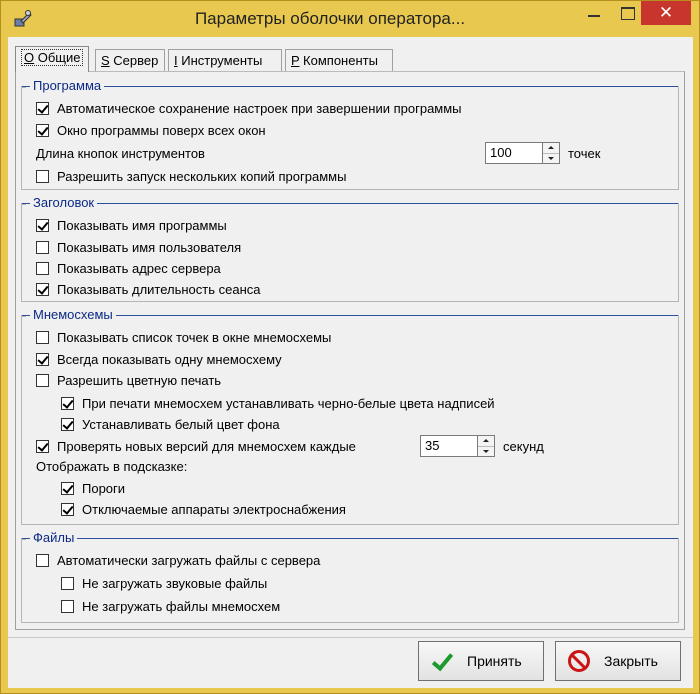  I want to click on show-session-duration-checkbox: Показывать длительность сеанса, so click(148, 289).